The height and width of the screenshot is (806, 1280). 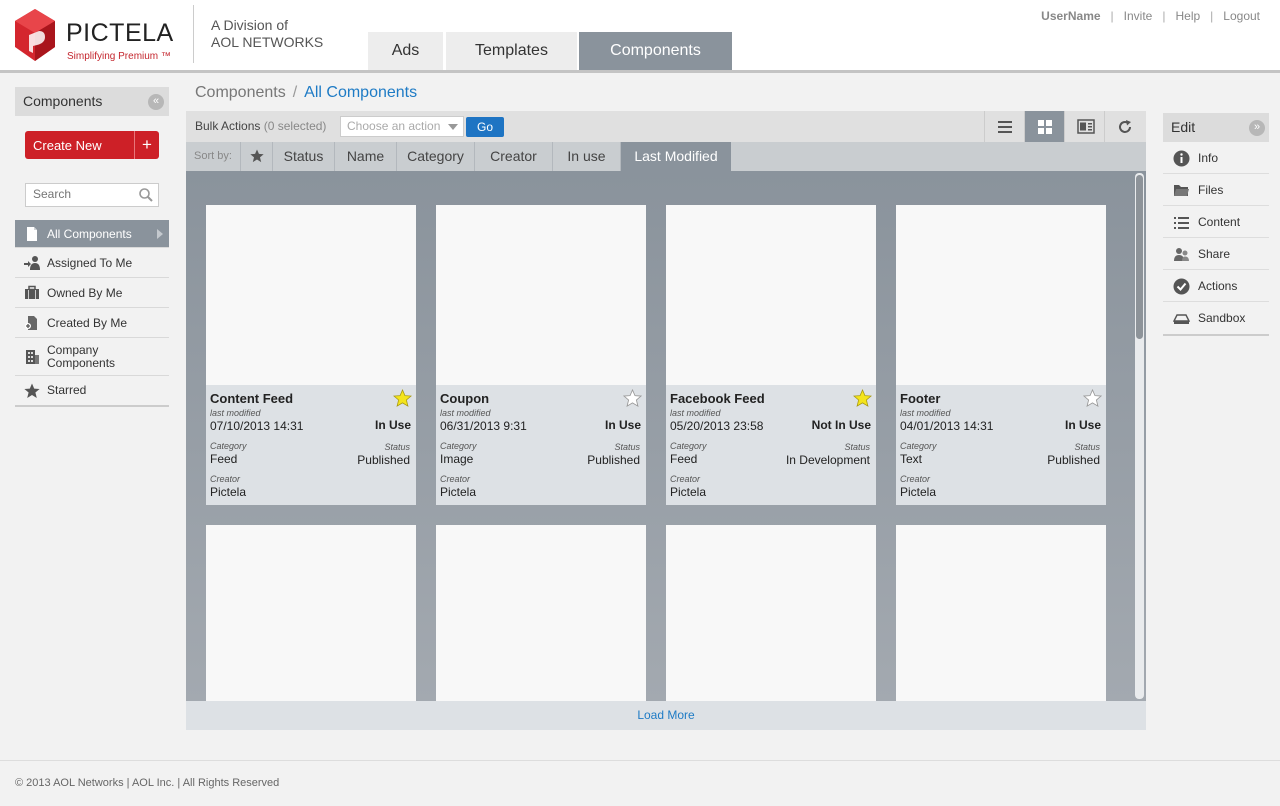 I want to click on assign-user-icon, so click(x=32, y=262).